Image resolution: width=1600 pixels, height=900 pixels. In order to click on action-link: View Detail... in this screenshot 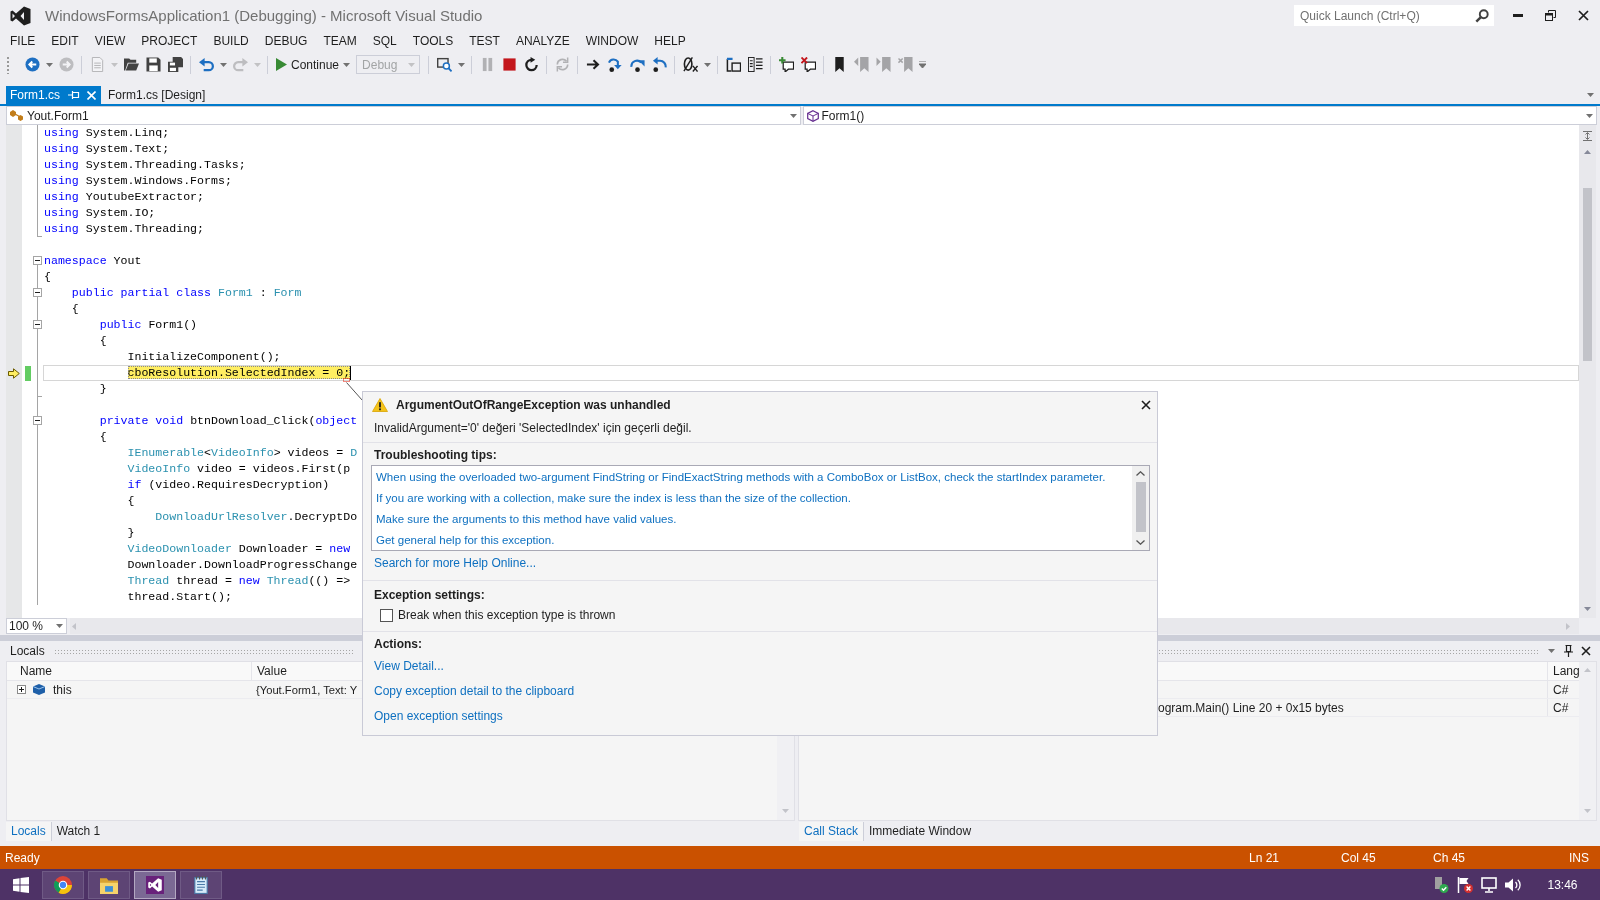, I will do `click(409, 665)`.